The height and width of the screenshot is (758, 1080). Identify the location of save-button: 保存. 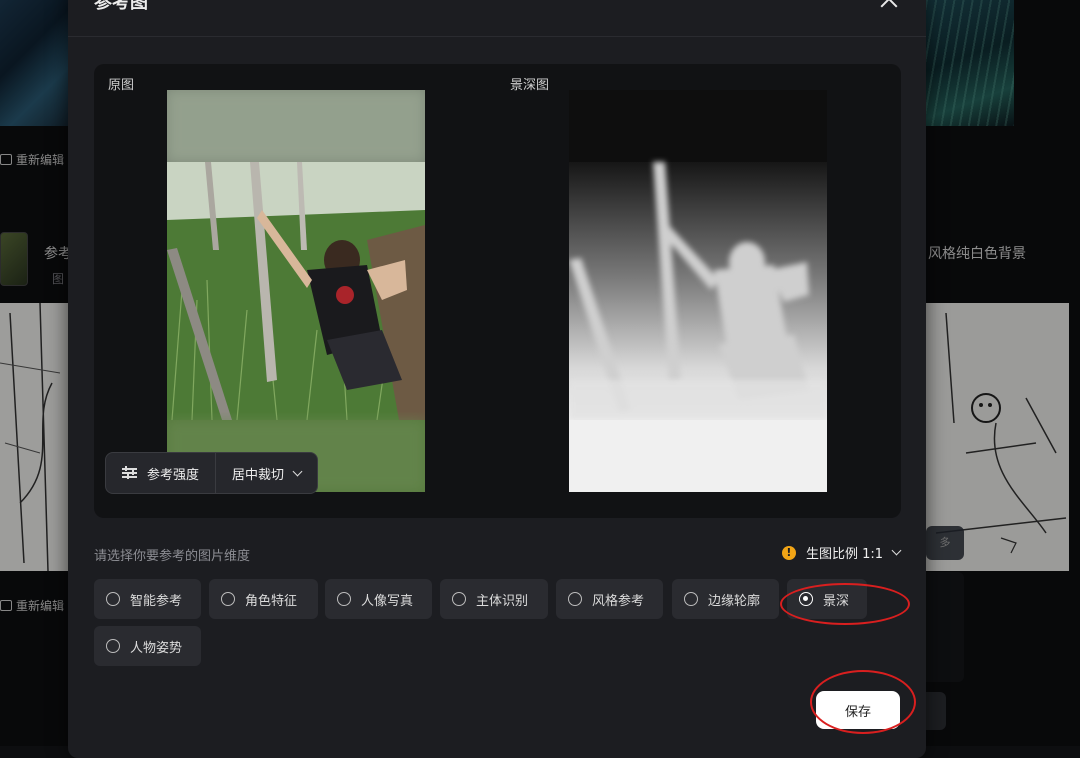
(858, 710).